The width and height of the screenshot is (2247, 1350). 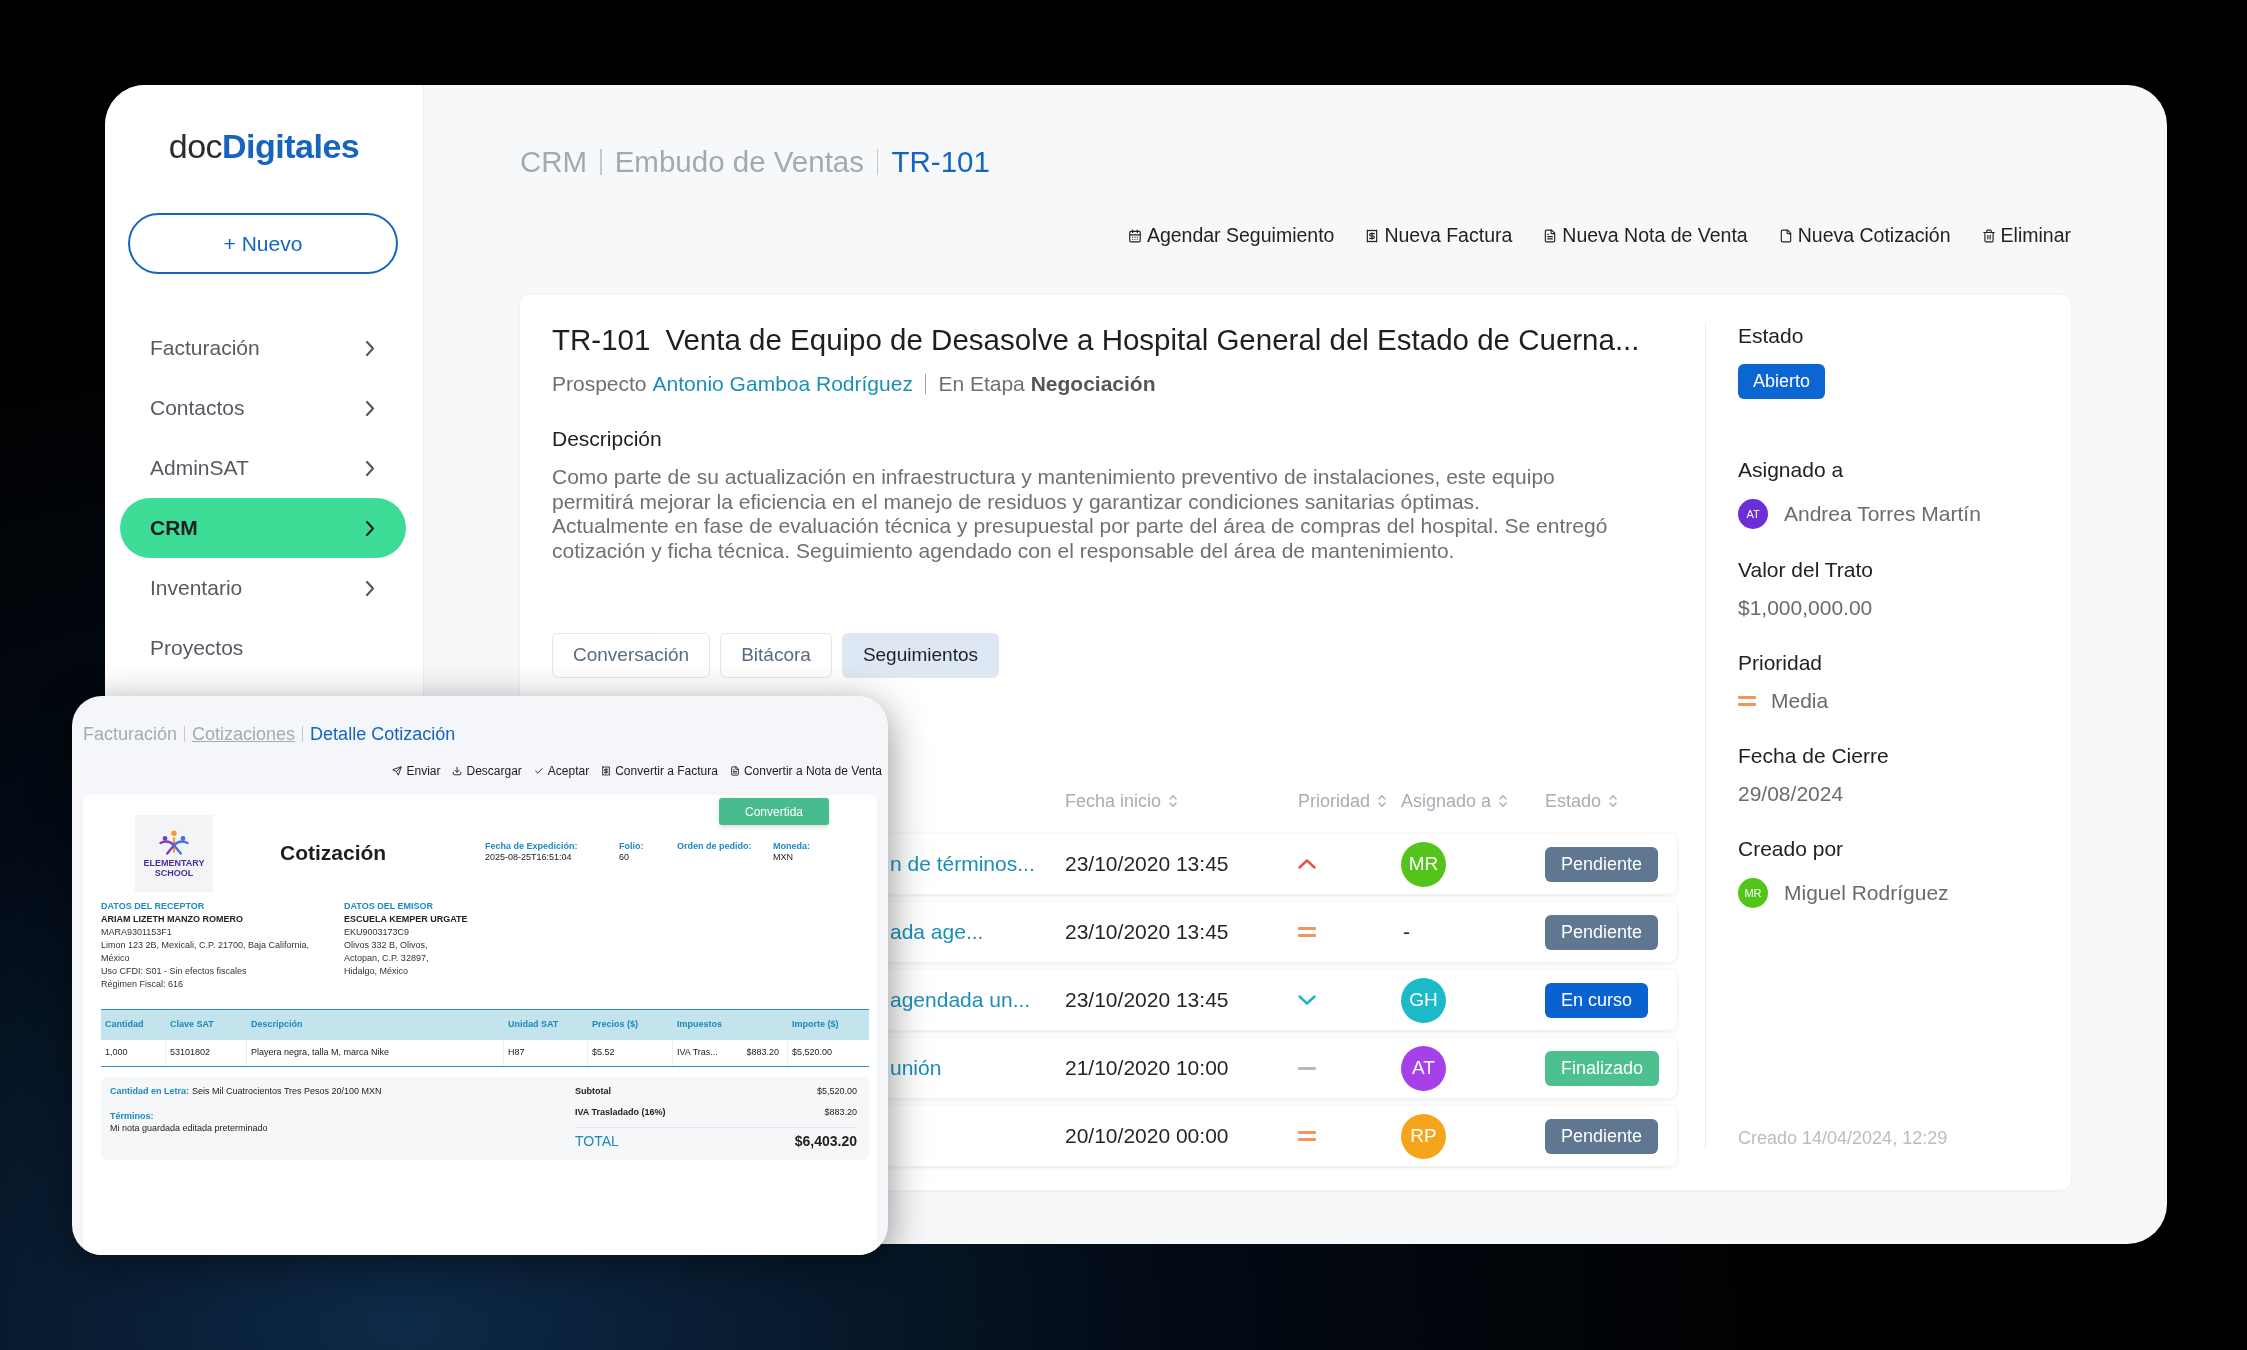 I want to click on description-text: Actualmente en fase de evaluación técnica y presupuestal por parte del área de compras del hospital. Se entregó cotización y ficha técnica. Seguimiento agendado con el responsable del área de mantenimiento., so click(x=1080, y=538).